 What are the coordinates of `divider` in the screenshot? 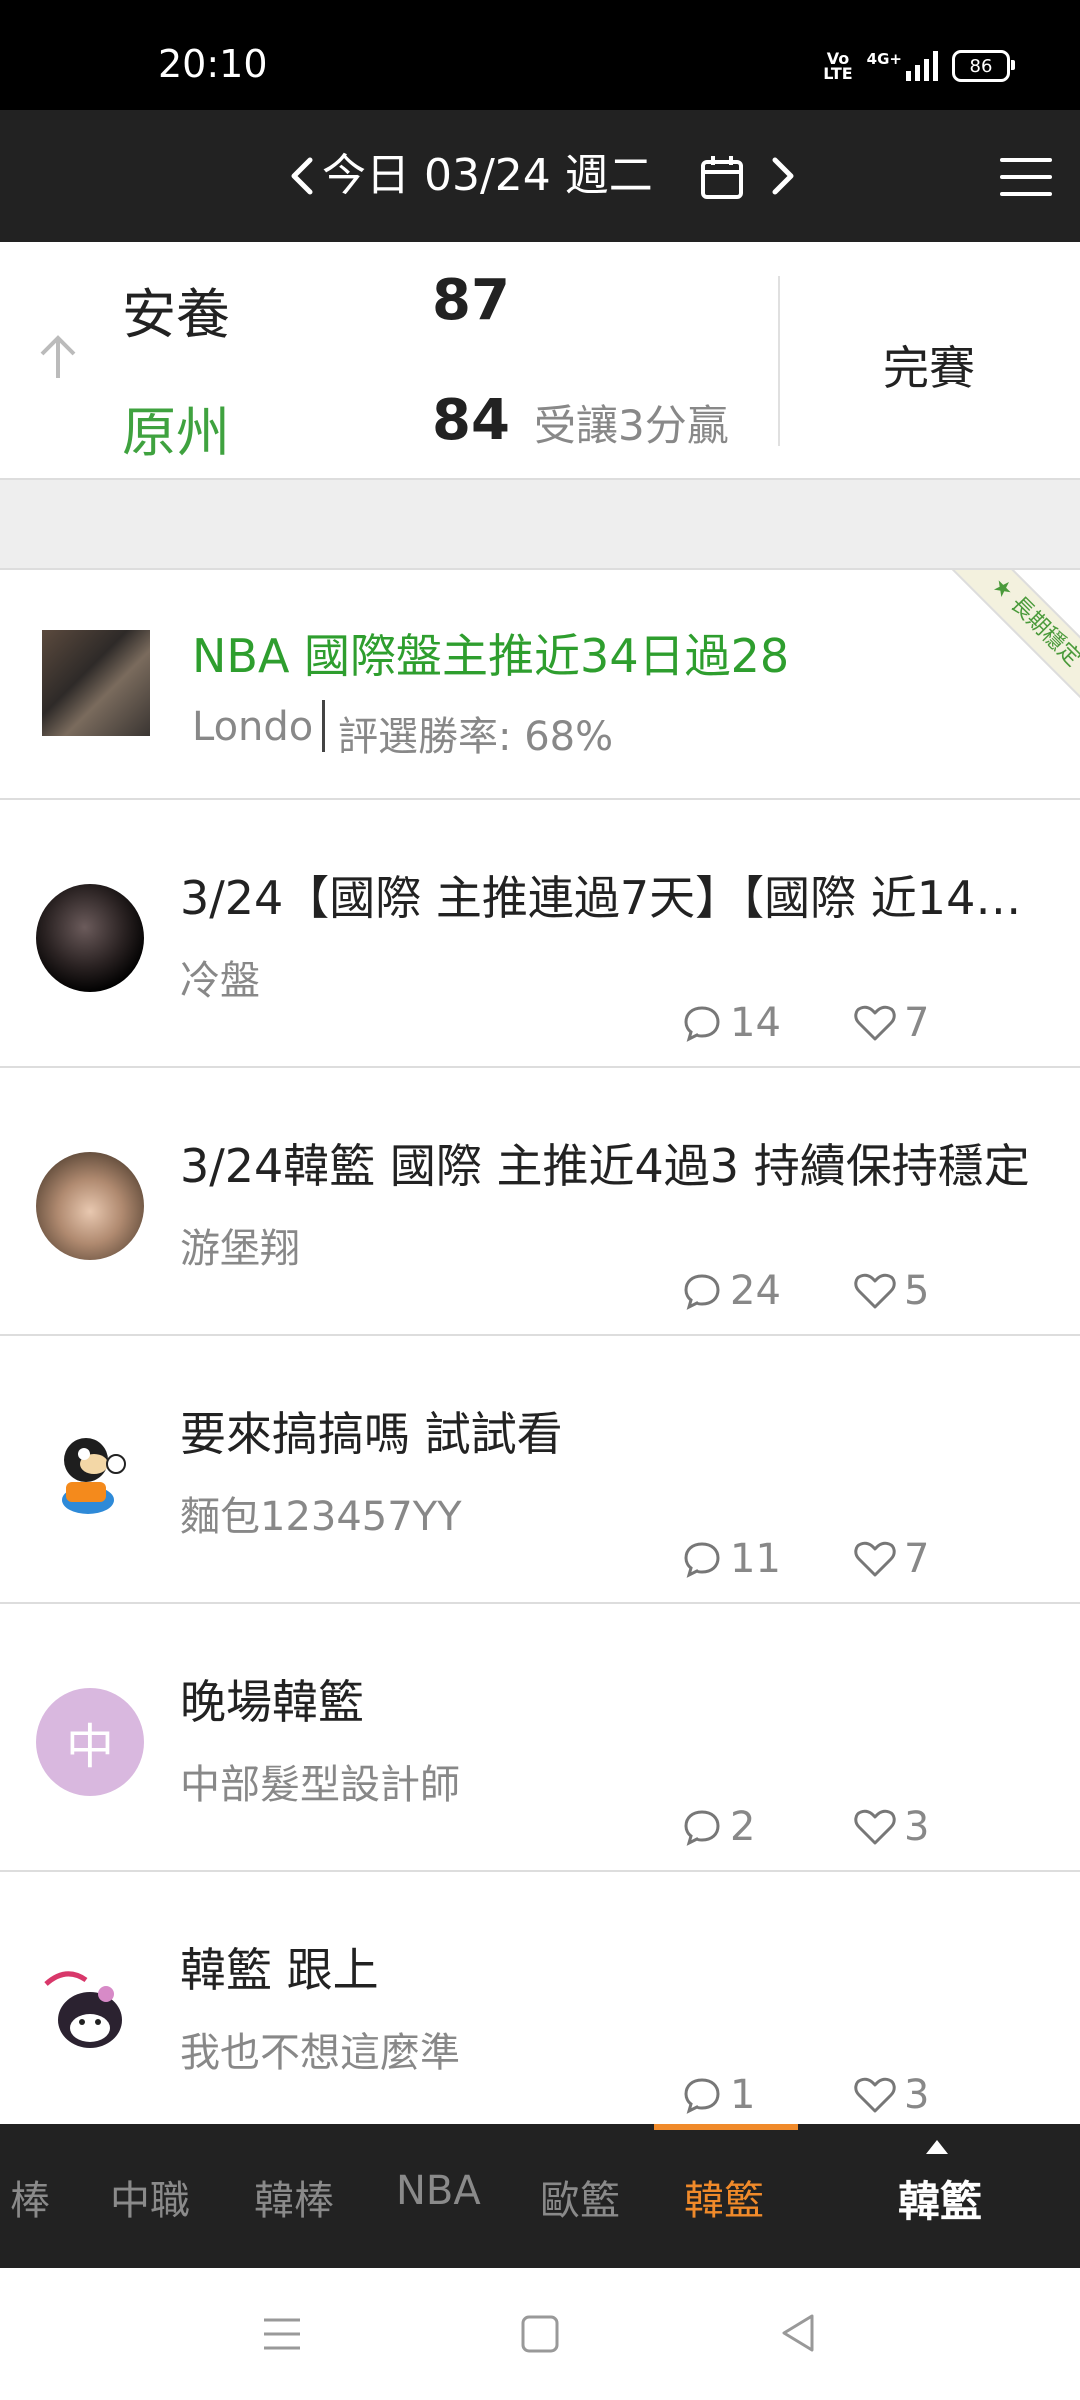 It's located at (323, 726).